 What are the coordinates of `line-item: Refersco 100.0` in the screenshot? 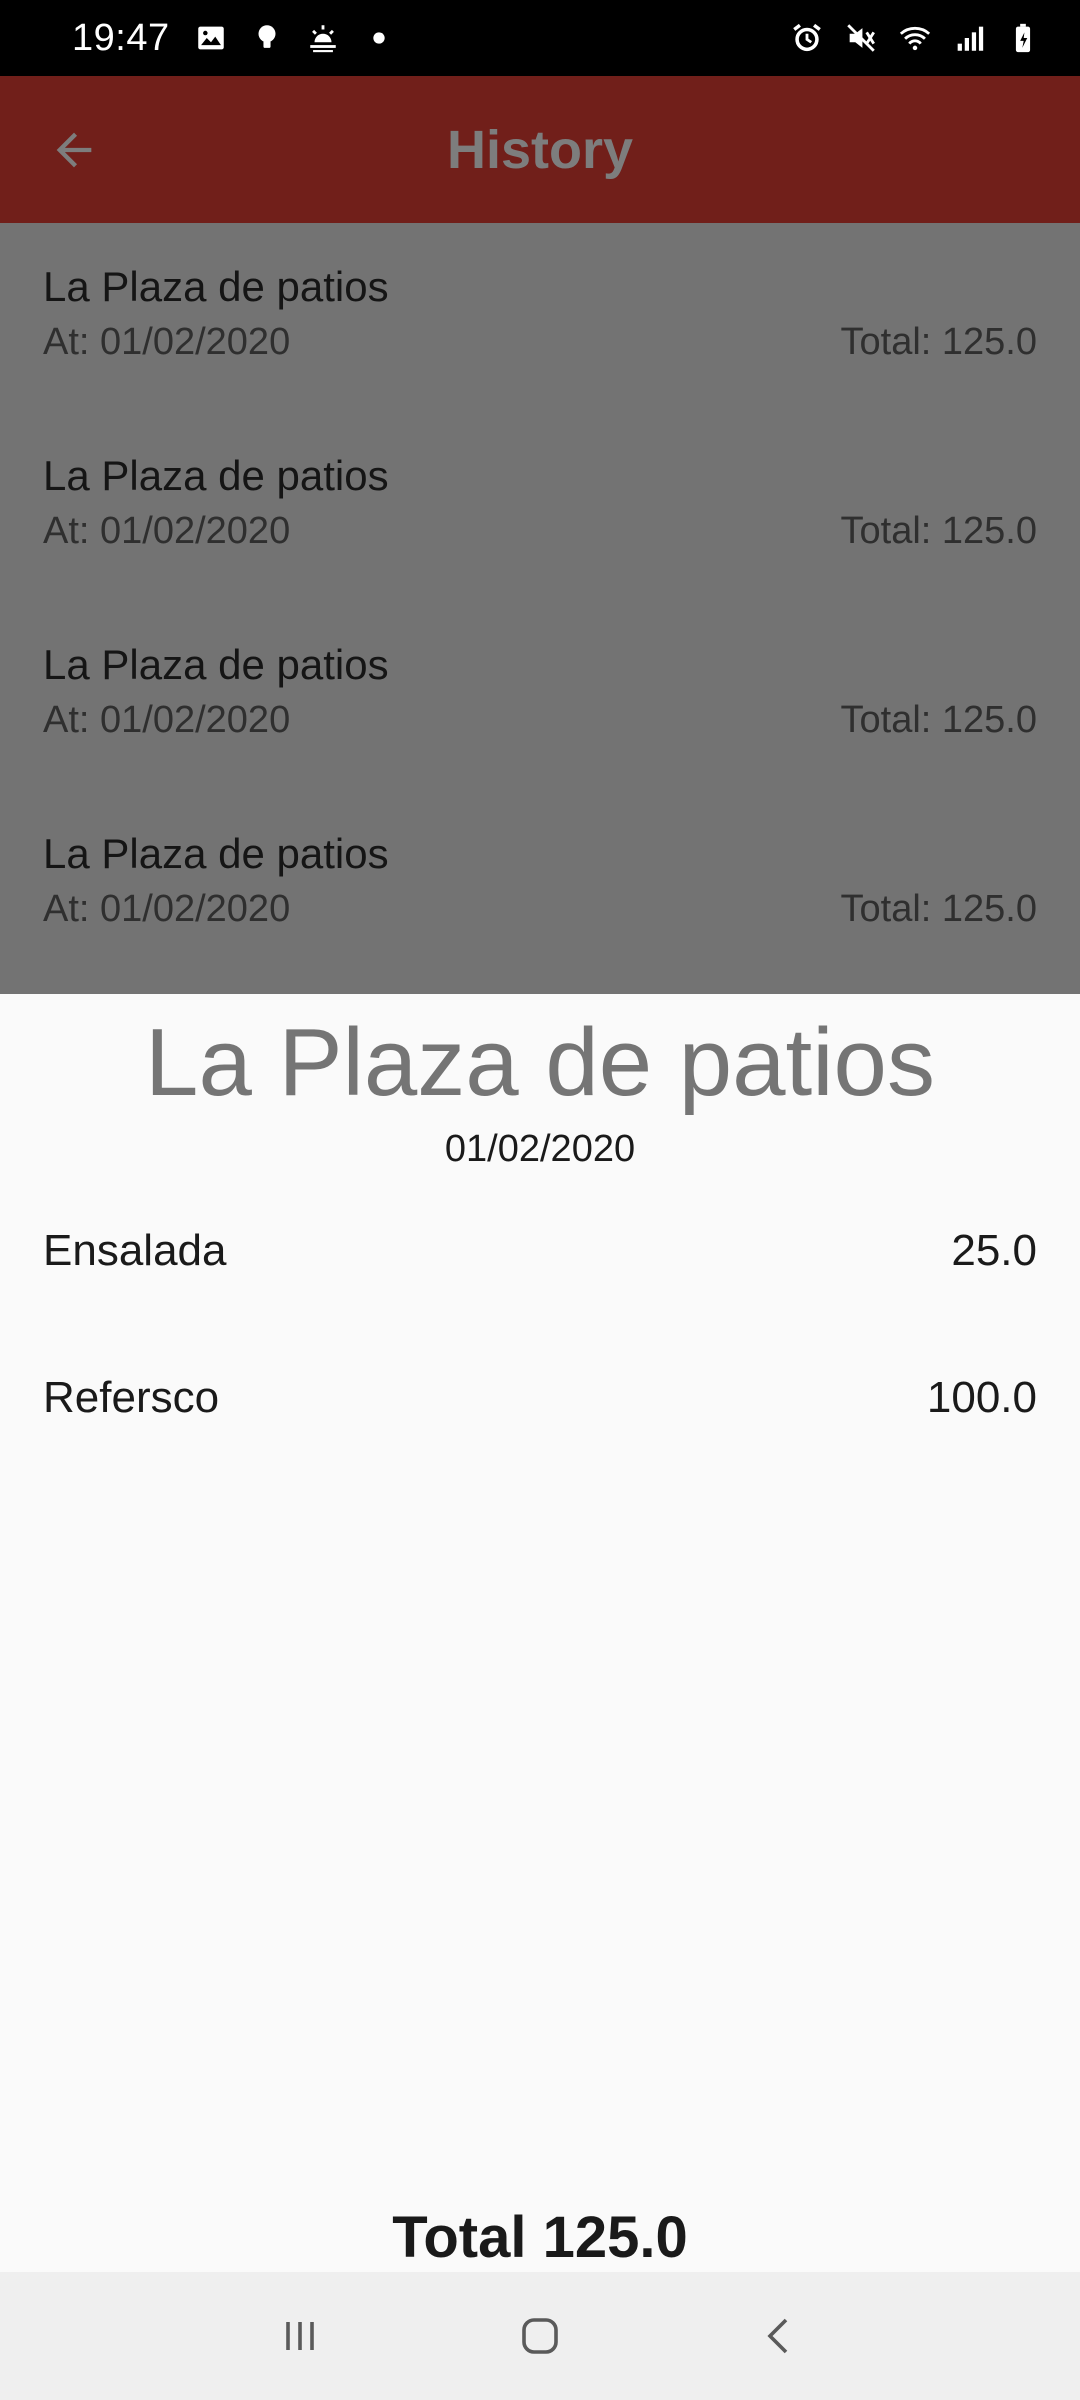 It's located at (540, 1403).